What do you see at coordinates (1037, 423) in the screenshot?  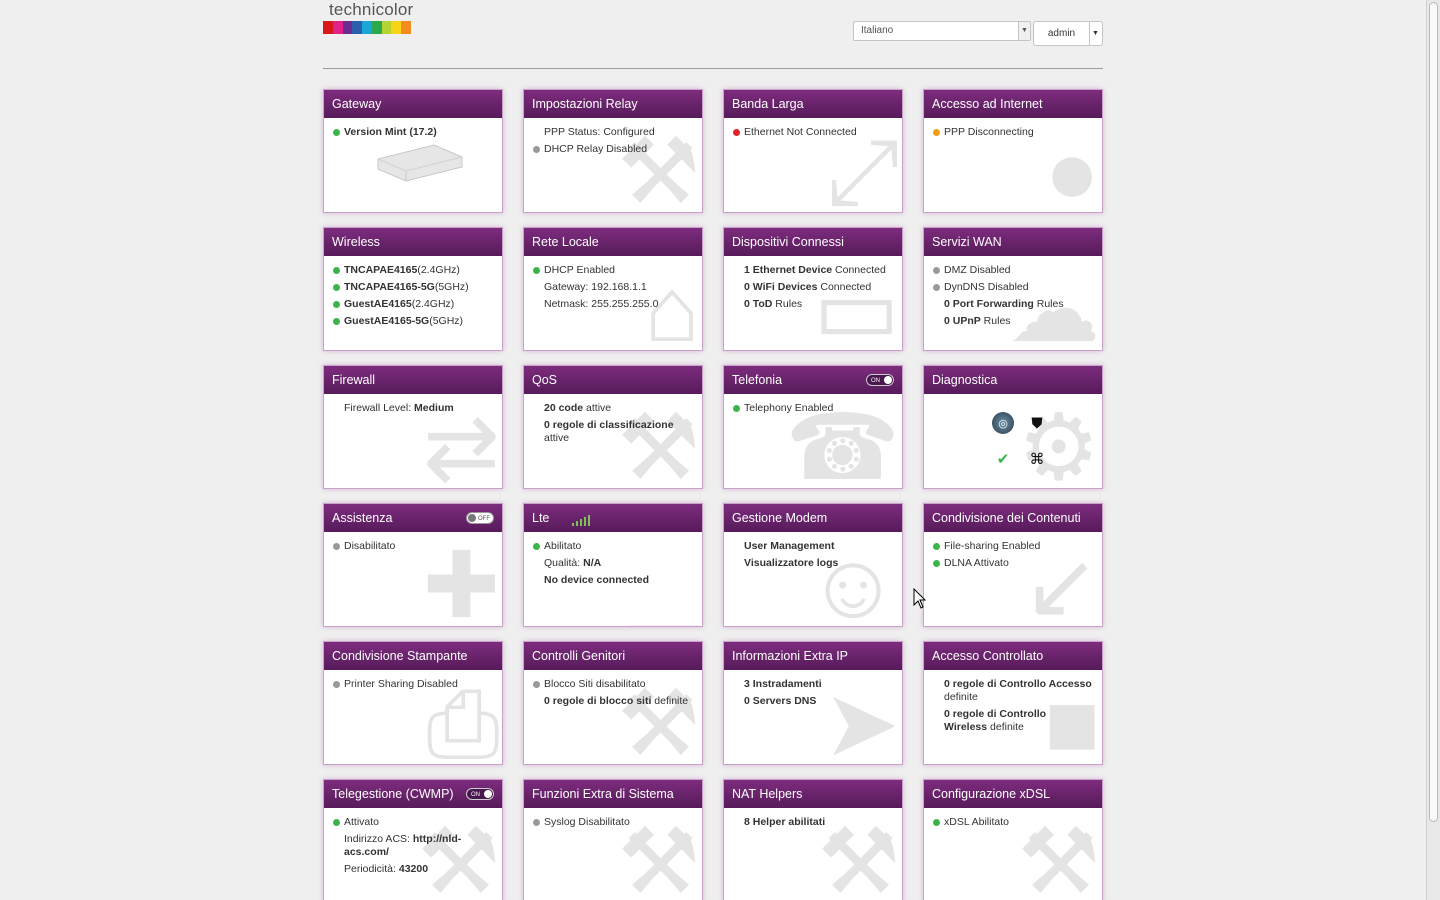 I see `shield-icon: ⛊` at bounding box center [1037, 423].